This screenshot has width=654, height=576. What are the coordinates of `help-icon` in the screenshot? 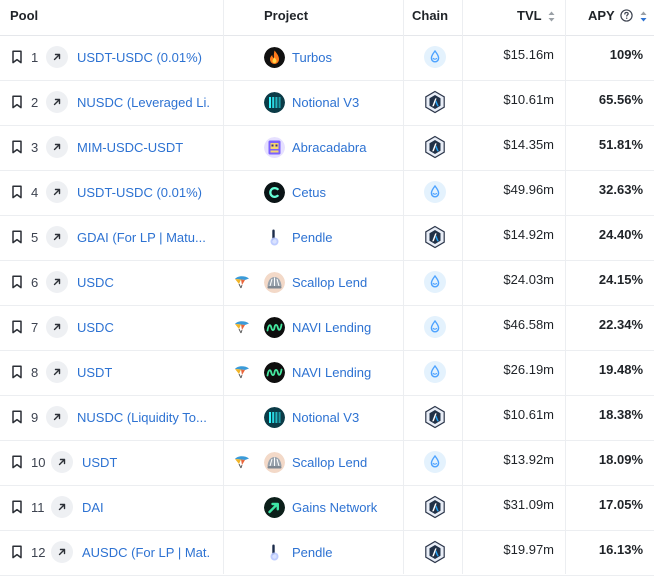 It's located at (626, 15).